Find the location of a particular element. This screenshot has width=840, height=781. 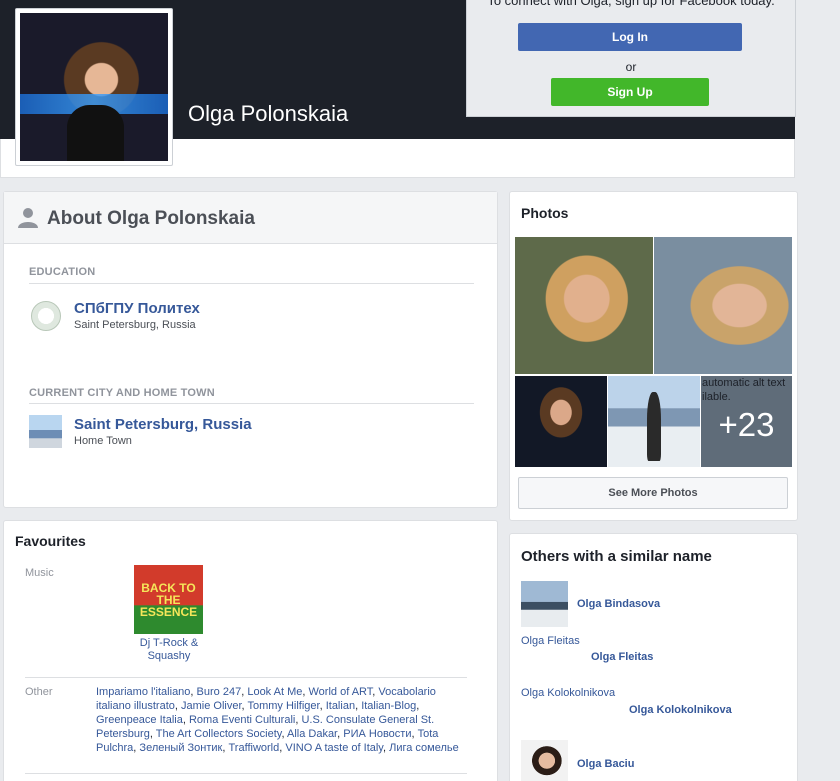

similar-person-link: Olga Kolokolnikova is located at coordinates (568, 693).